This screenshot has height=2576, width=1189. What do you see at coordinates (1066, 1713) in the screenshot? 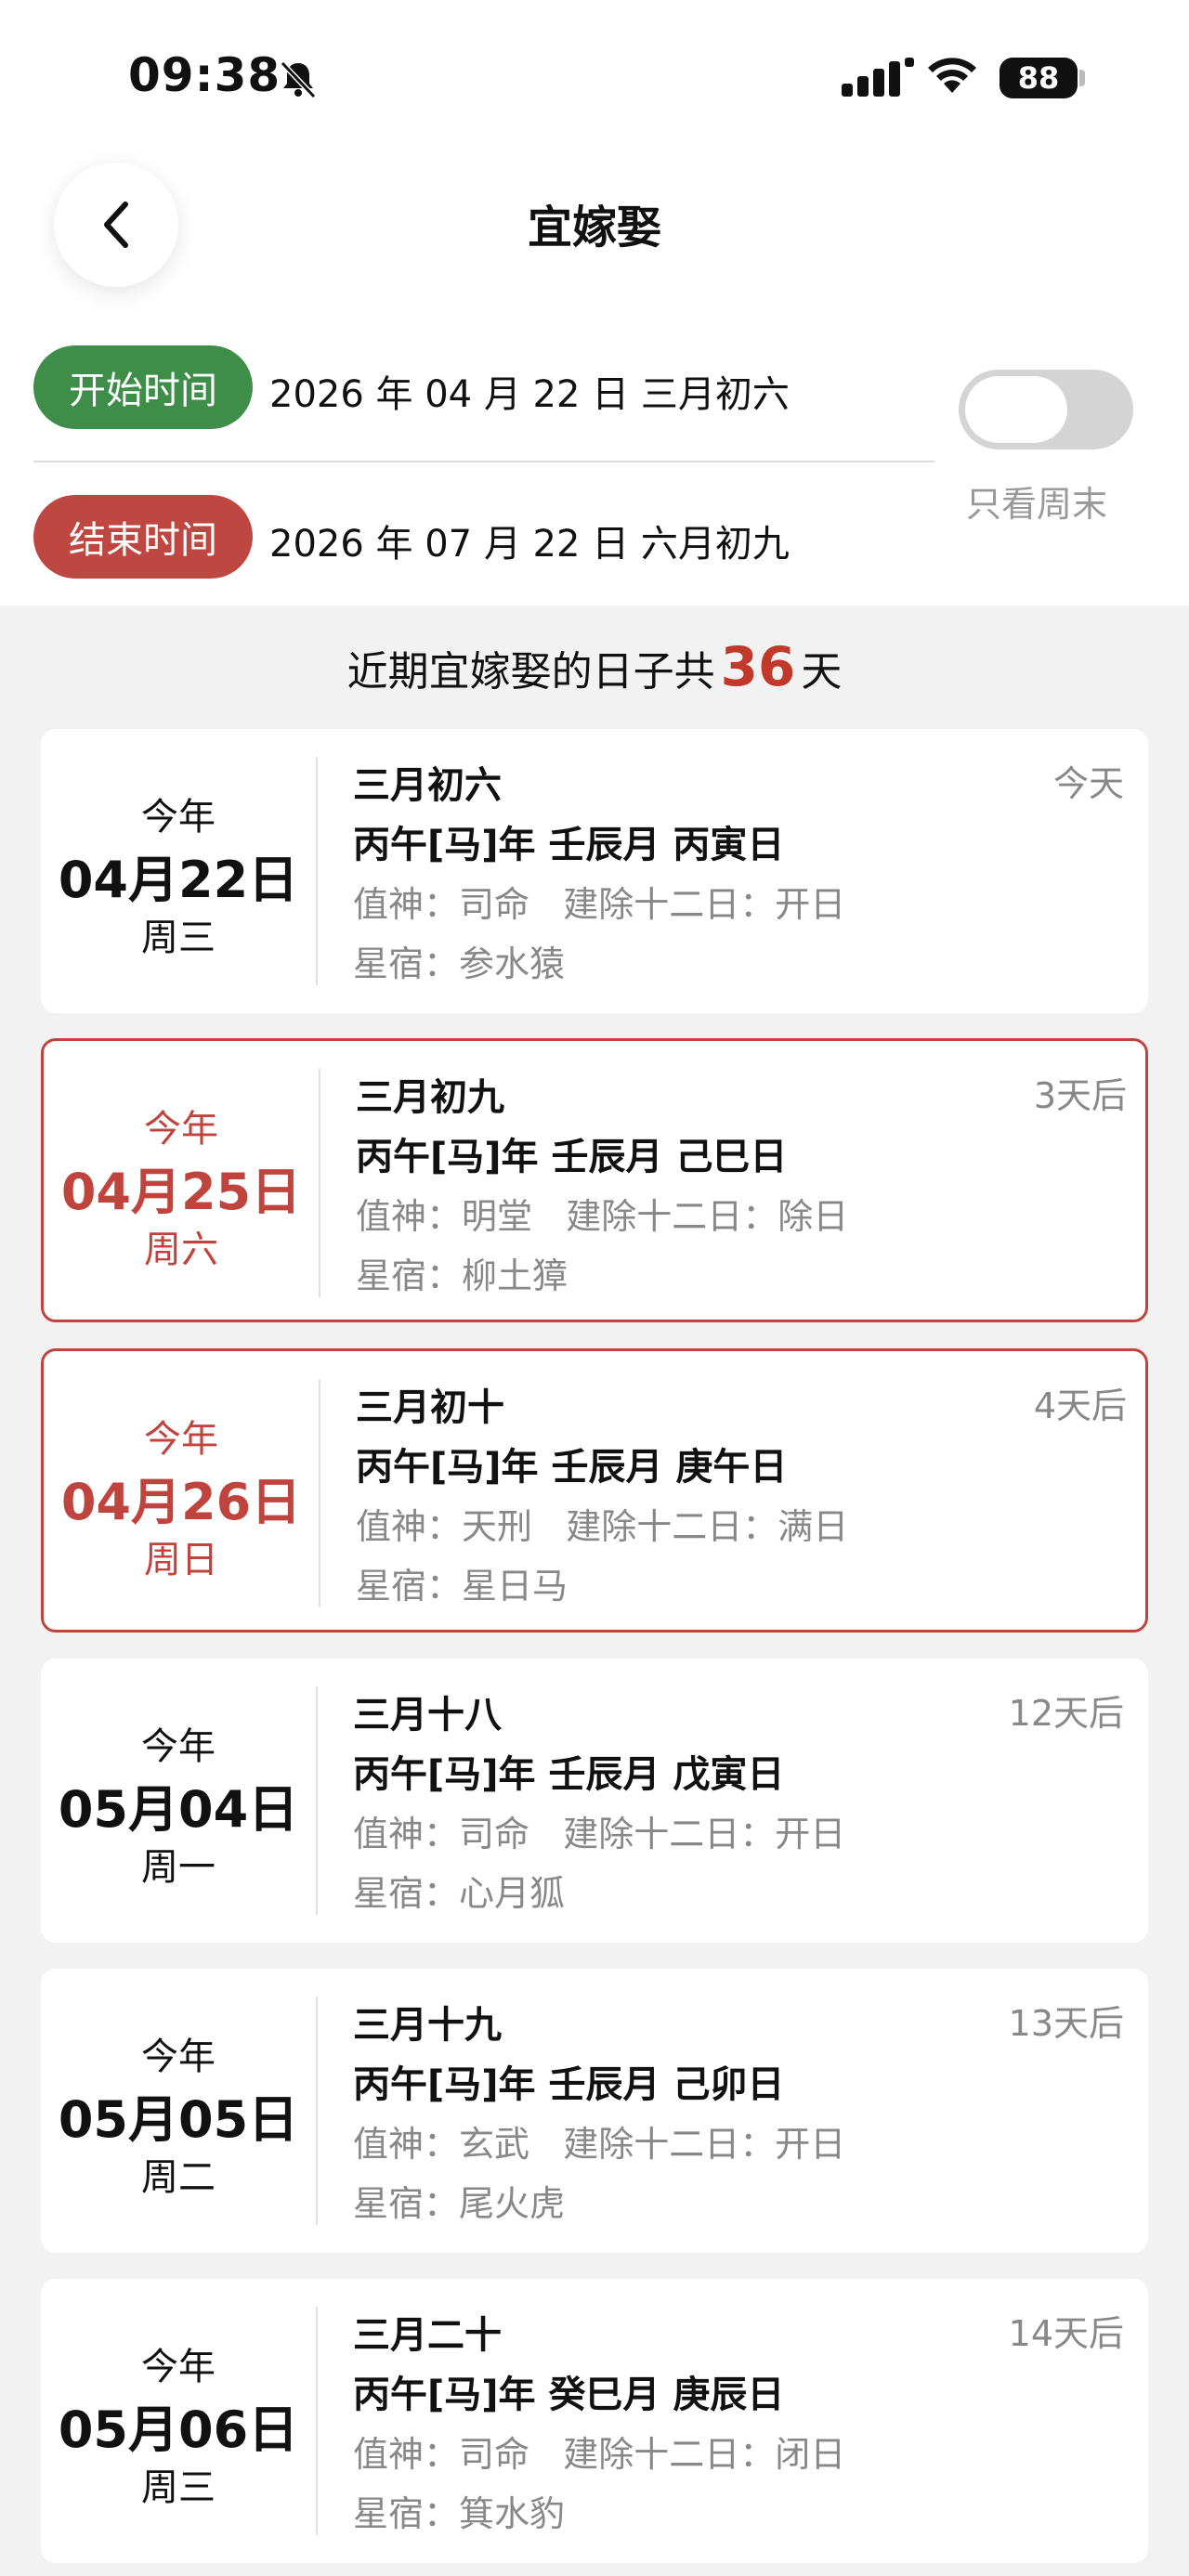
I see `day-relative: 12天后` at bounding box center [1066, 1713].